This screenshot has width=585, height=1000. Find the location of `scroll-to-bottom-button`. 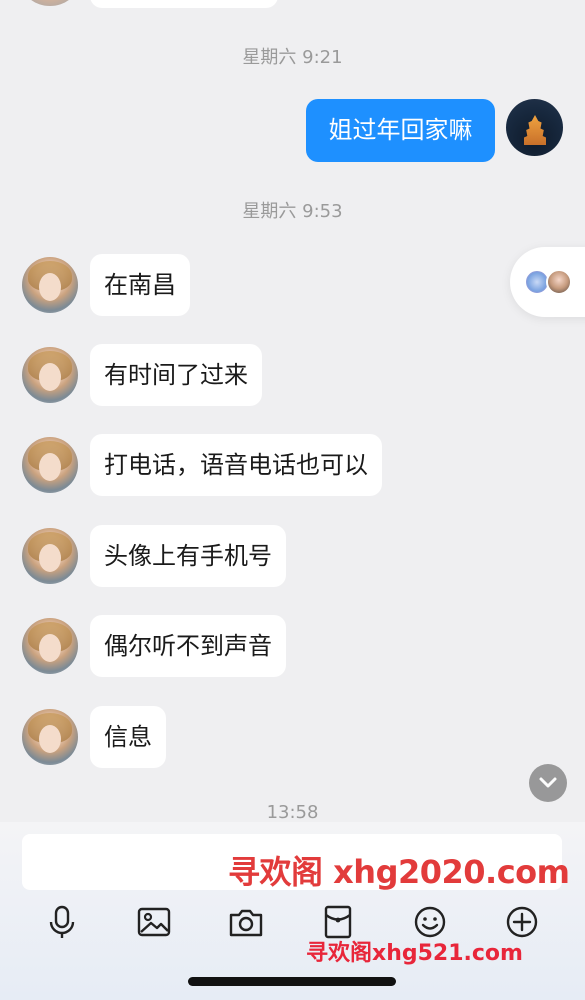

scroll-to-bottom-button is located at coordinates (548, 783).